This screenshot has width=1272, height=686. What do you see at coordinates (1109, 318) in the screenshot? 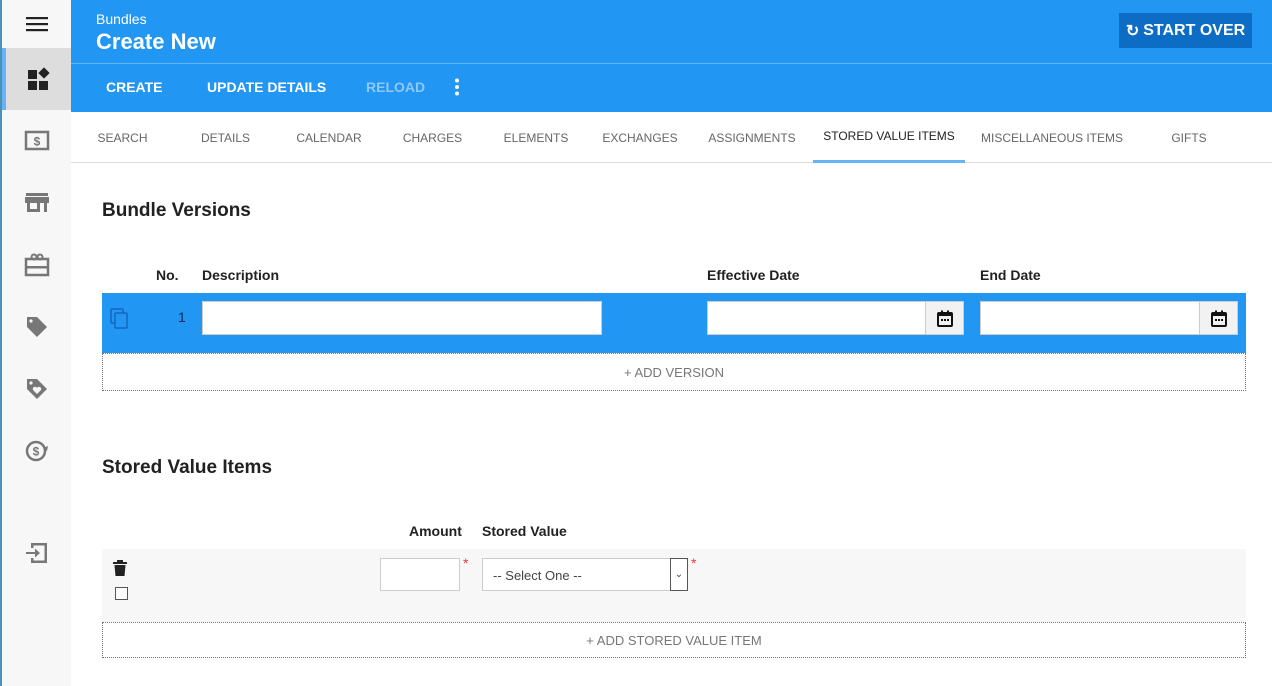
I see `end-date-input` at bounding box center [1109, 318].